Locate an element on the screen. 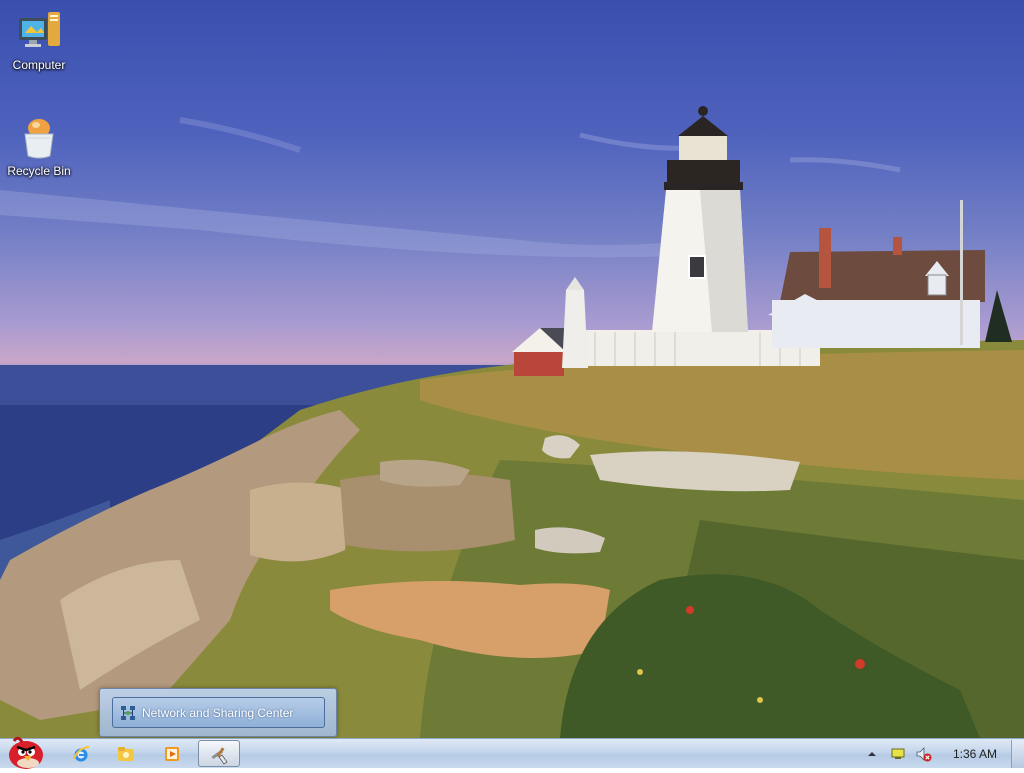 The width and height of the screenshot is (1024, 773). media-player-icon is located at coordinates (172, 753).